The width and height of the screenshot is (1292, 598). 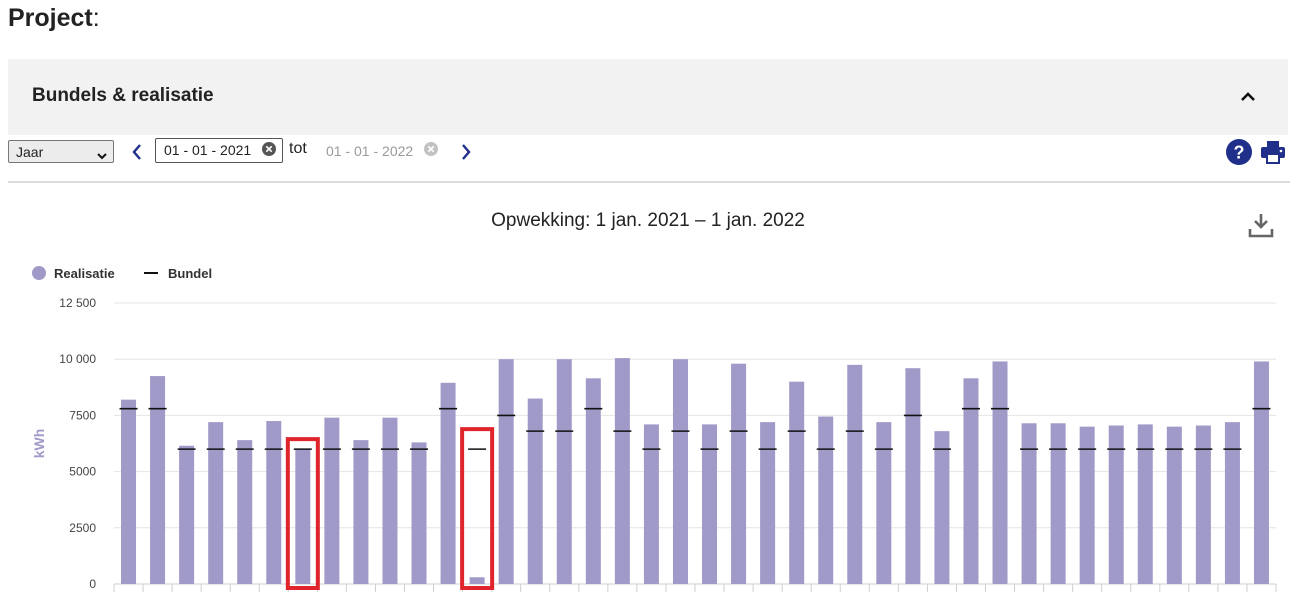 What do you see at coordinates (102, 157) in the screenshot?
I see `chevron-down-icon` at bounding box center [102, 157].